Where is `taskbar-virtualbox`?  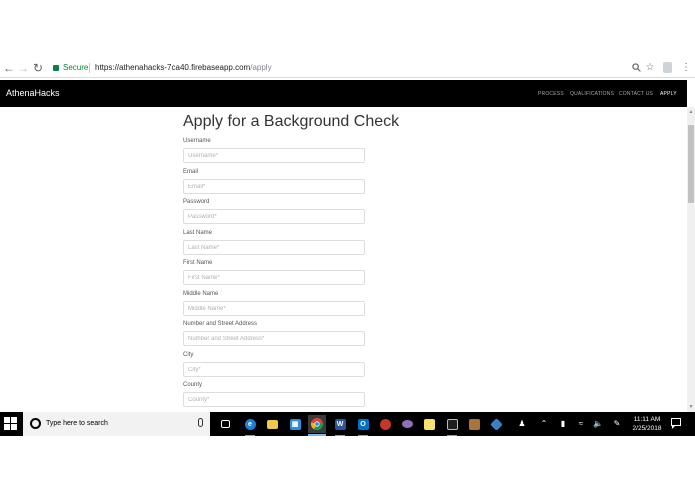
taskbar-virtualbox is located at coordinates (496, 424).